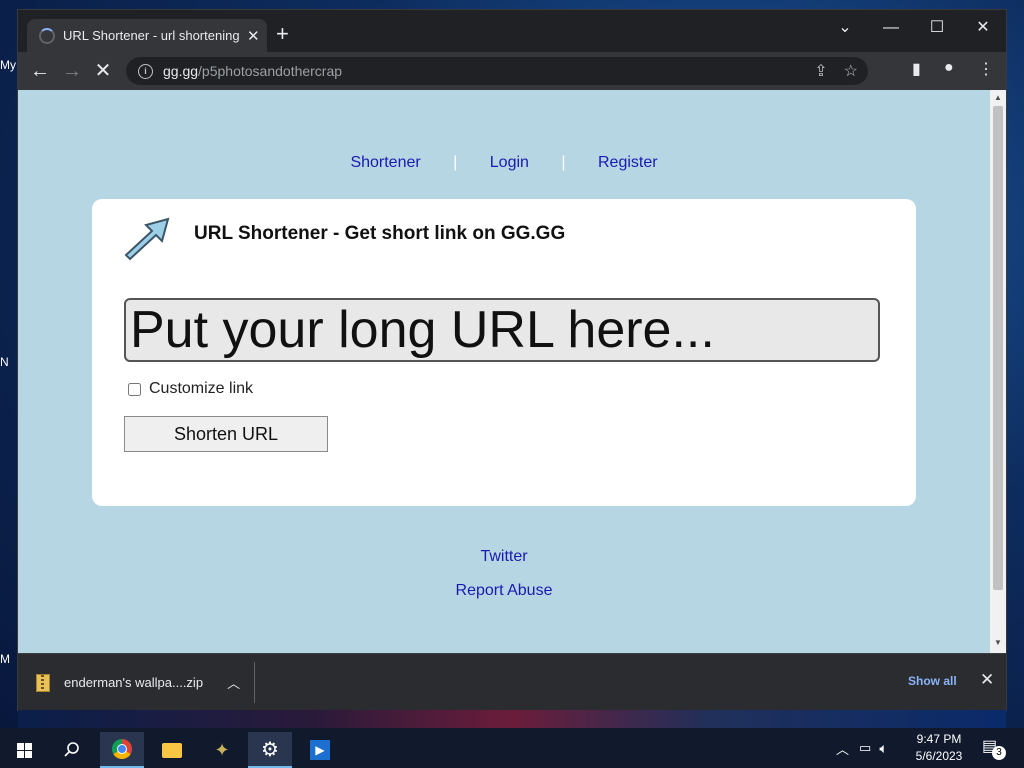  What do you see at coordinates (512, 682) in the screenshot?
I see `download-bar: enderman's wallpa....zip ︿ Show all ✕` at bounding box center [512, 682].